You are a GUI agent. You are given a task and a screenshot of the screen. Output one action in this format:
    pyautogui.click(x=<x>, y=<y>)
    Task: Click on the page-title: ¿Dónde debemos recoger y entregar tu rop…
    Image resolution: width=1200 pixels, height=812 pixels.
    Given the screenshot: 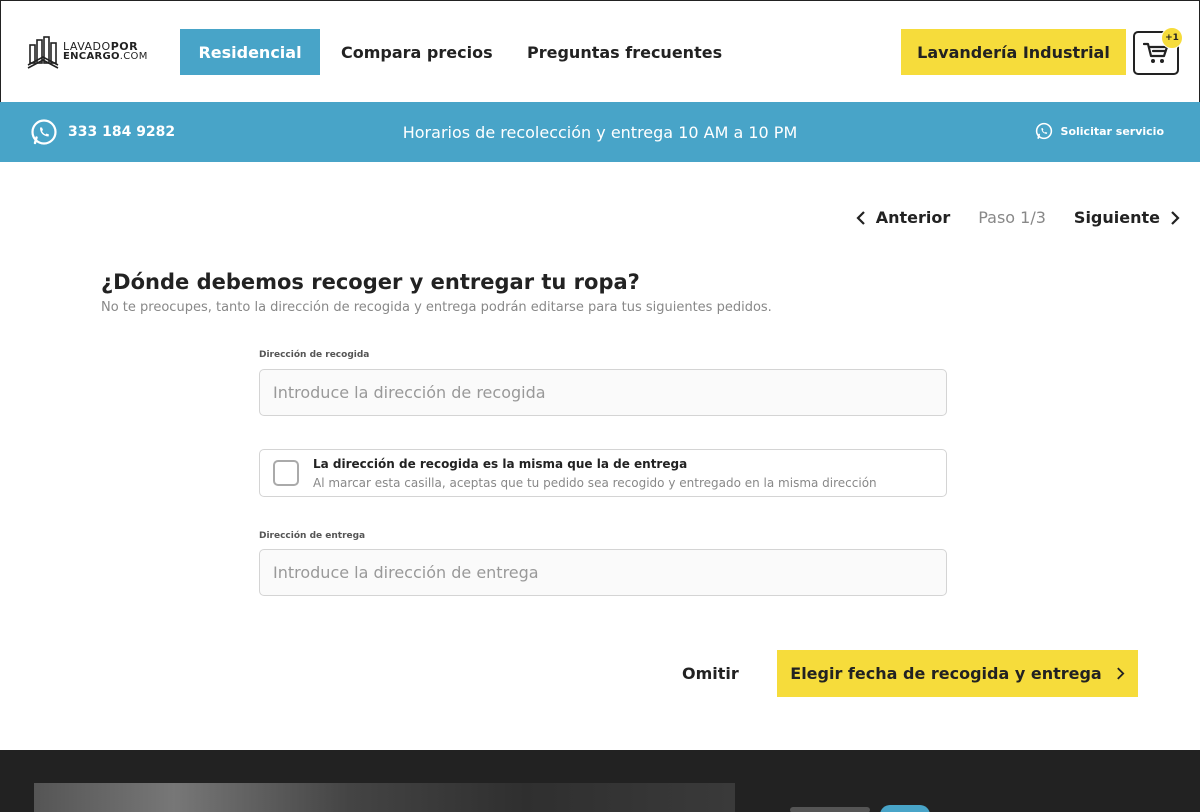 What is the action you would take?
    pyautogui.click(x=370, y=282)
    